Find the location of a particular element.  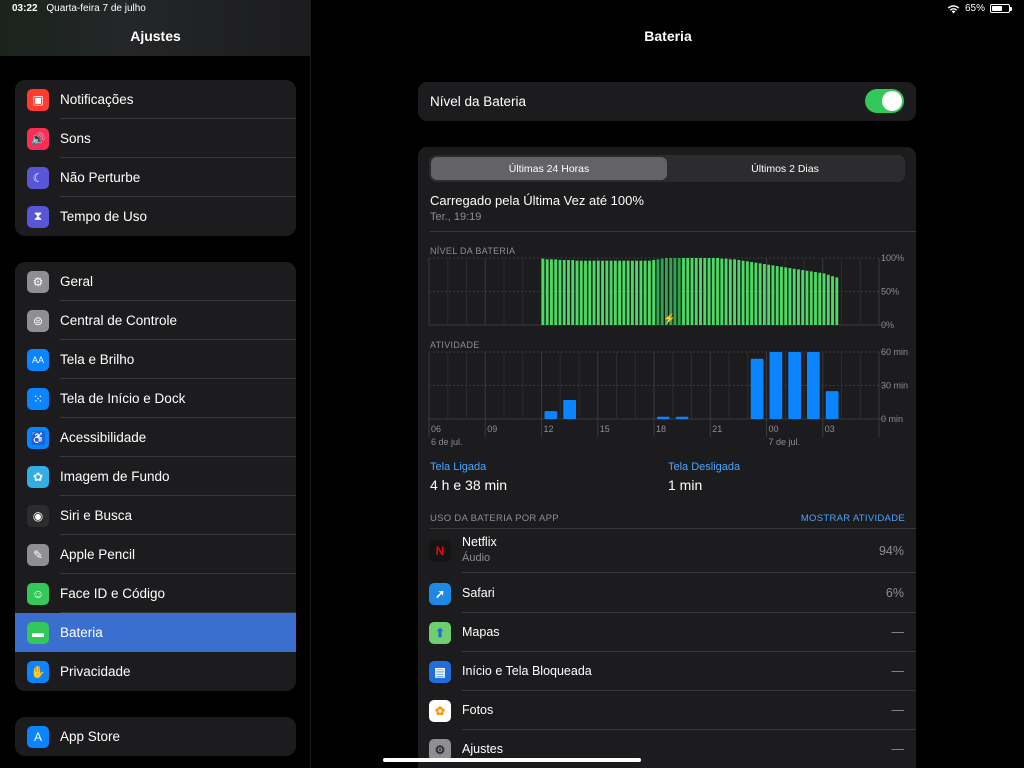

x-tick-label: 21 is located at coordinates (717, 429).